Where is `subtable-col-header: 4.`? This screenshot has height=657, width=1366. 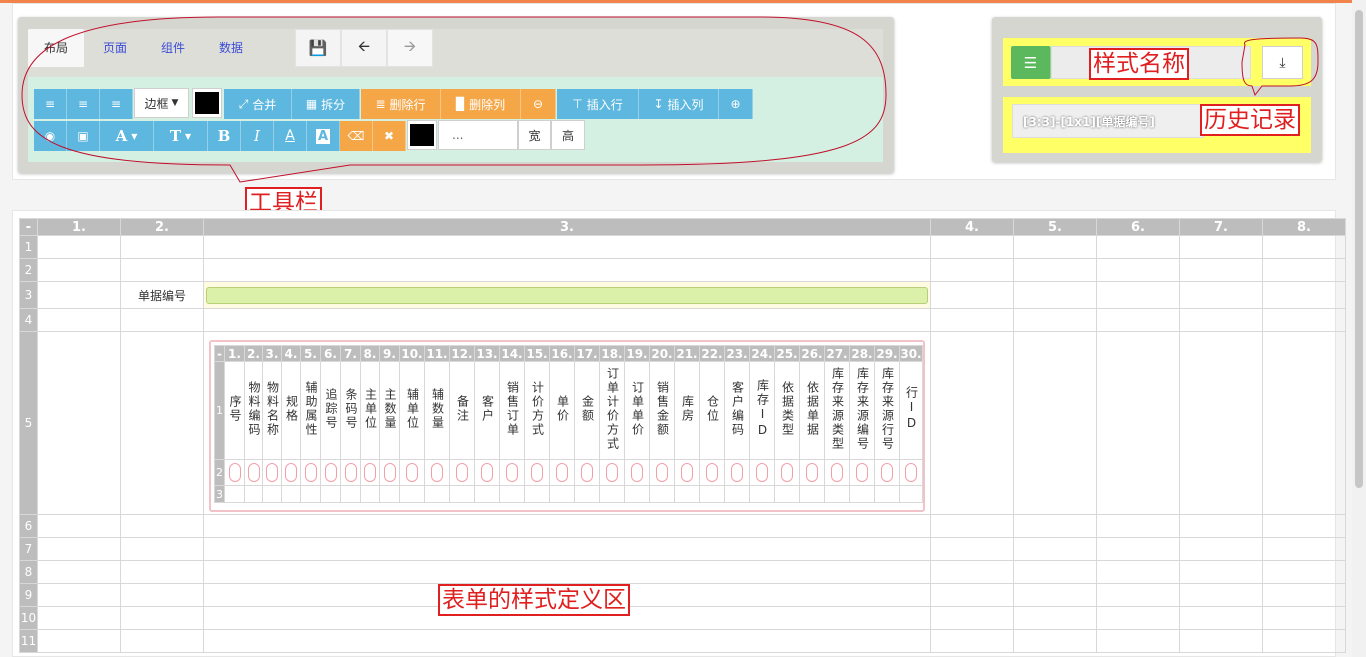 subtable-col-header: 4. is located at coordinates (291, 353).